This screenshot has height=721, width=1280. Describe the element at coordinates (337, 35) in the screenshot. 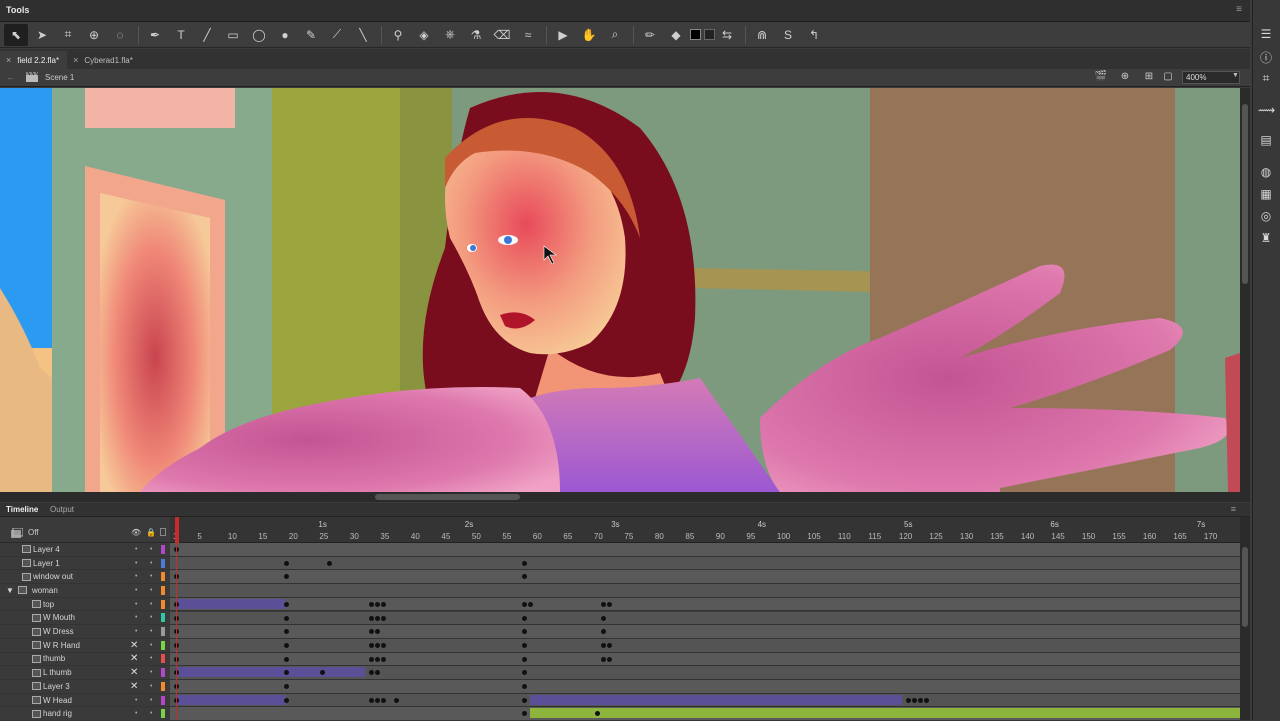

I see `paint-brush-tool-icon: ⟋` at that location.